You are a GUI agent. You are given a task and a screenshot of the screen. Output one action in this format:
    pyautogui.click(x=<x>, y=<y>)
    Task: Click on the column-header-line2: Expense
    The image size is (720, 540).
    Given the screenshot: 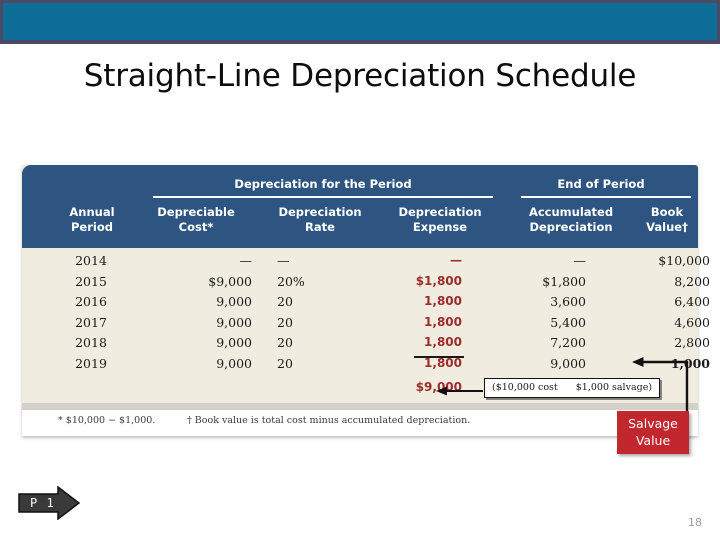 What is the action you would take?
    pyautogui.click(x=440, y=227)
    